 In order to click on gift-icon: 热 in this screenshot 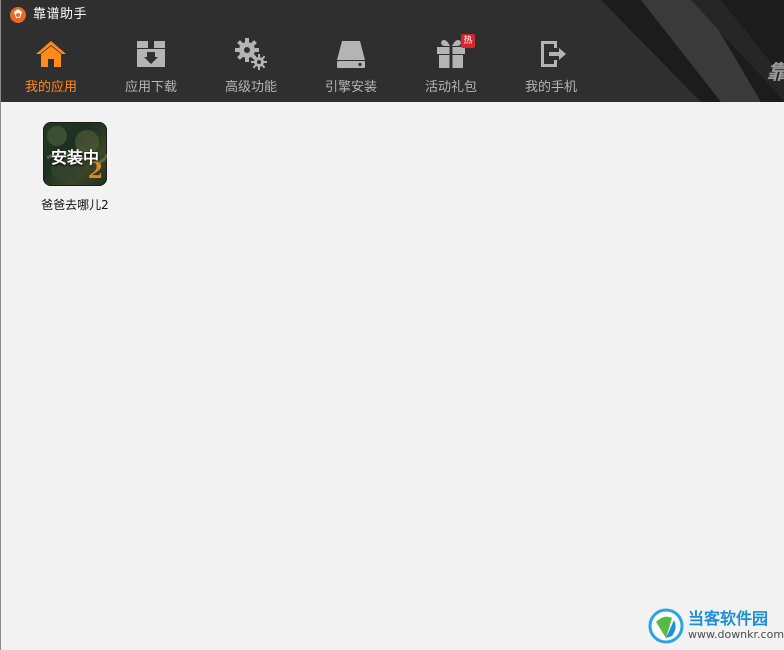, I will do `click(454, 53)`.